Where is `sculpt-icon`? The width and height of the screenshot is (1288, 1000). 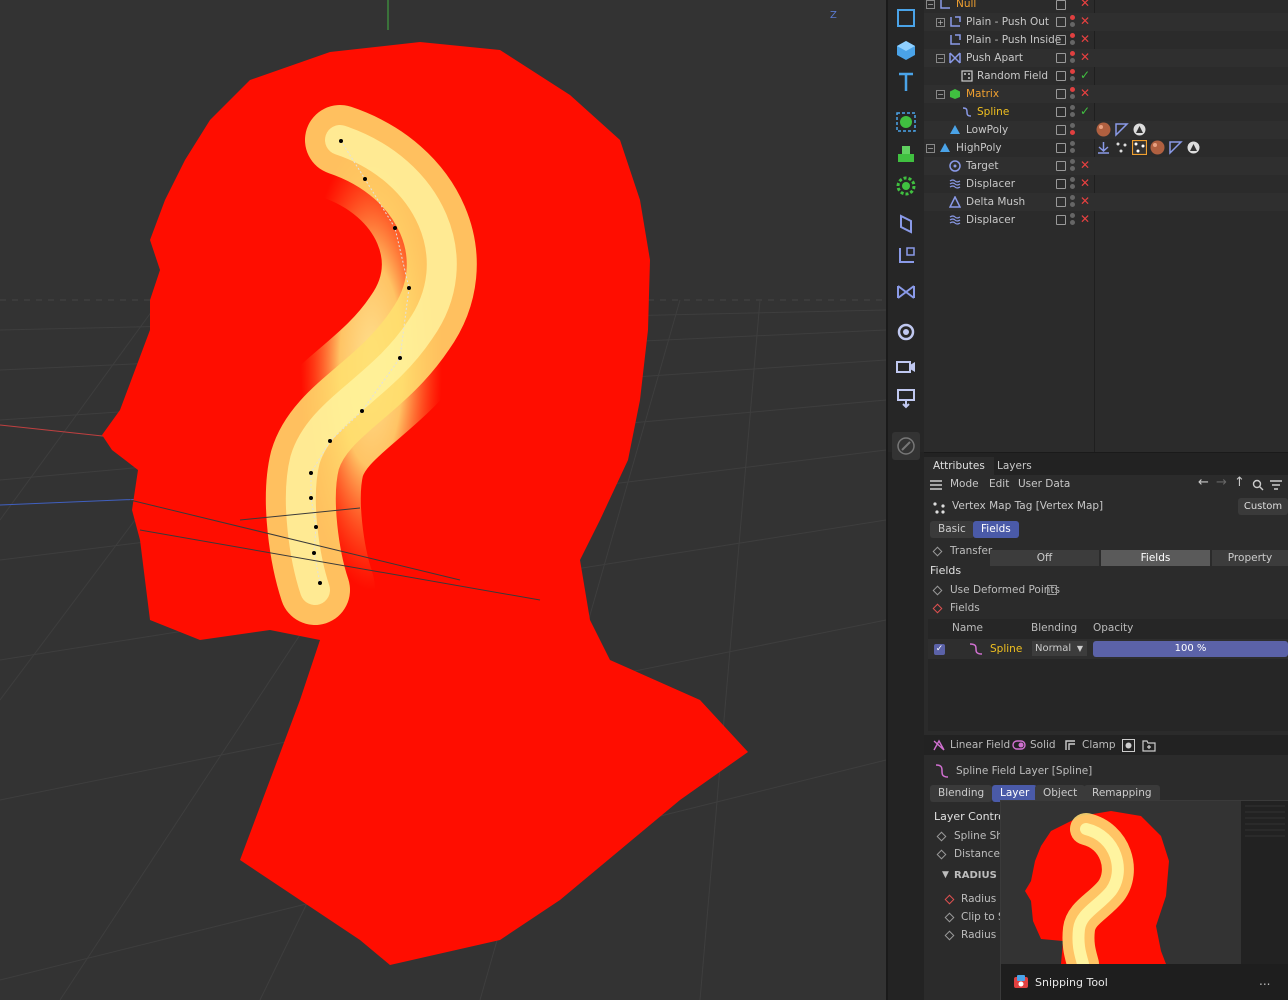
sculpt-icon is located at coordinates (906, 446).